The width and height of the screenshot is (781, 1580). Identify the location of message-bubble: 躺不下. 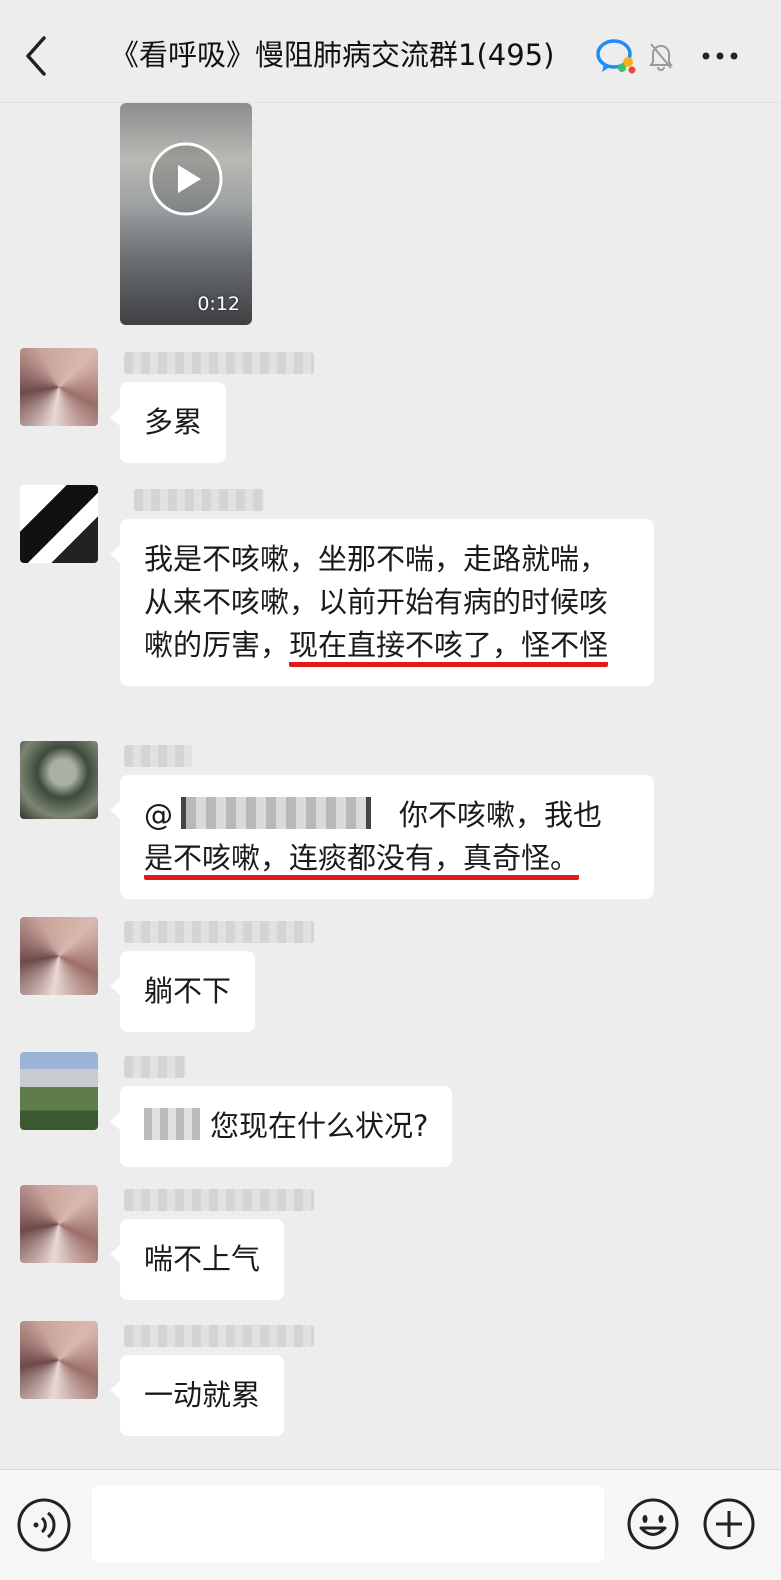
(182, 991).